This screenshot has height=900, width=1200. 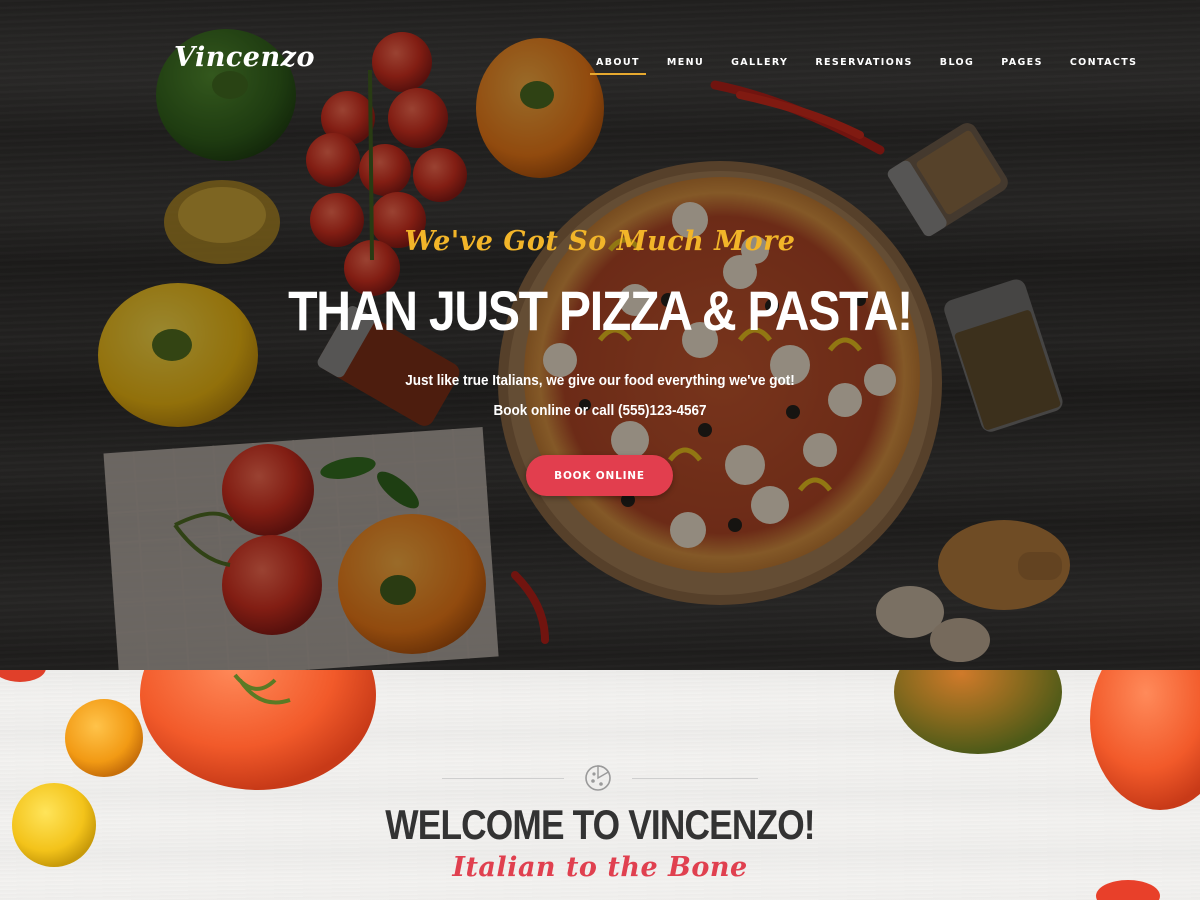 I want to click on hero-subtitle-line2: Book online or call (555)123-4567, so click(x=600, y=410).